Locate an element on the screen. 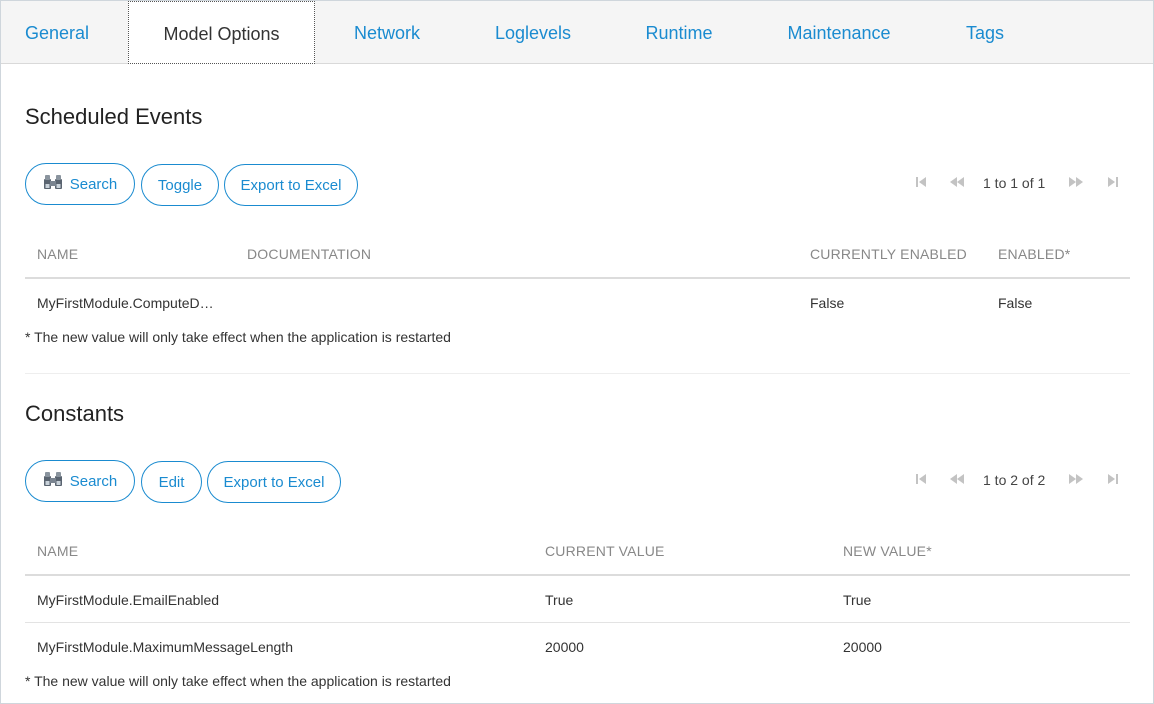  tab-loglevels: Loglevels is located at coordinates (533, 32).